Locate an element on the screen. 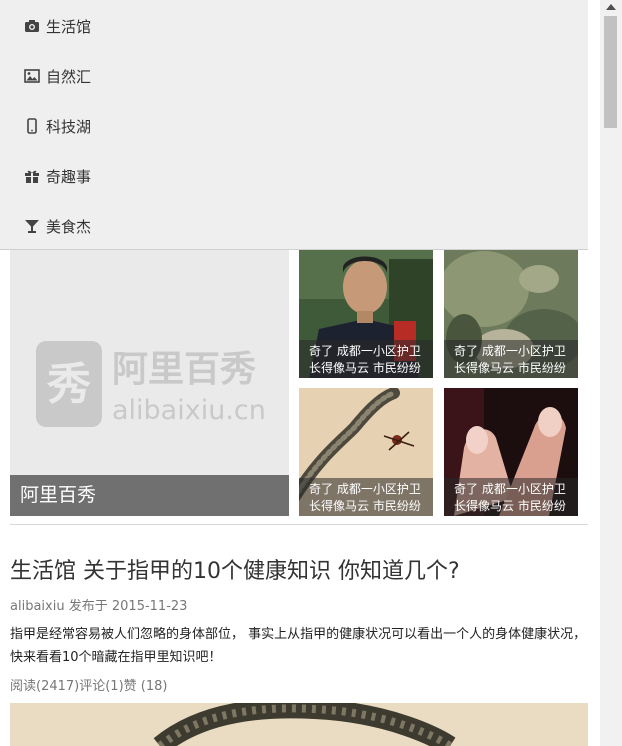  section-divider is located at coordinates (299, 524).